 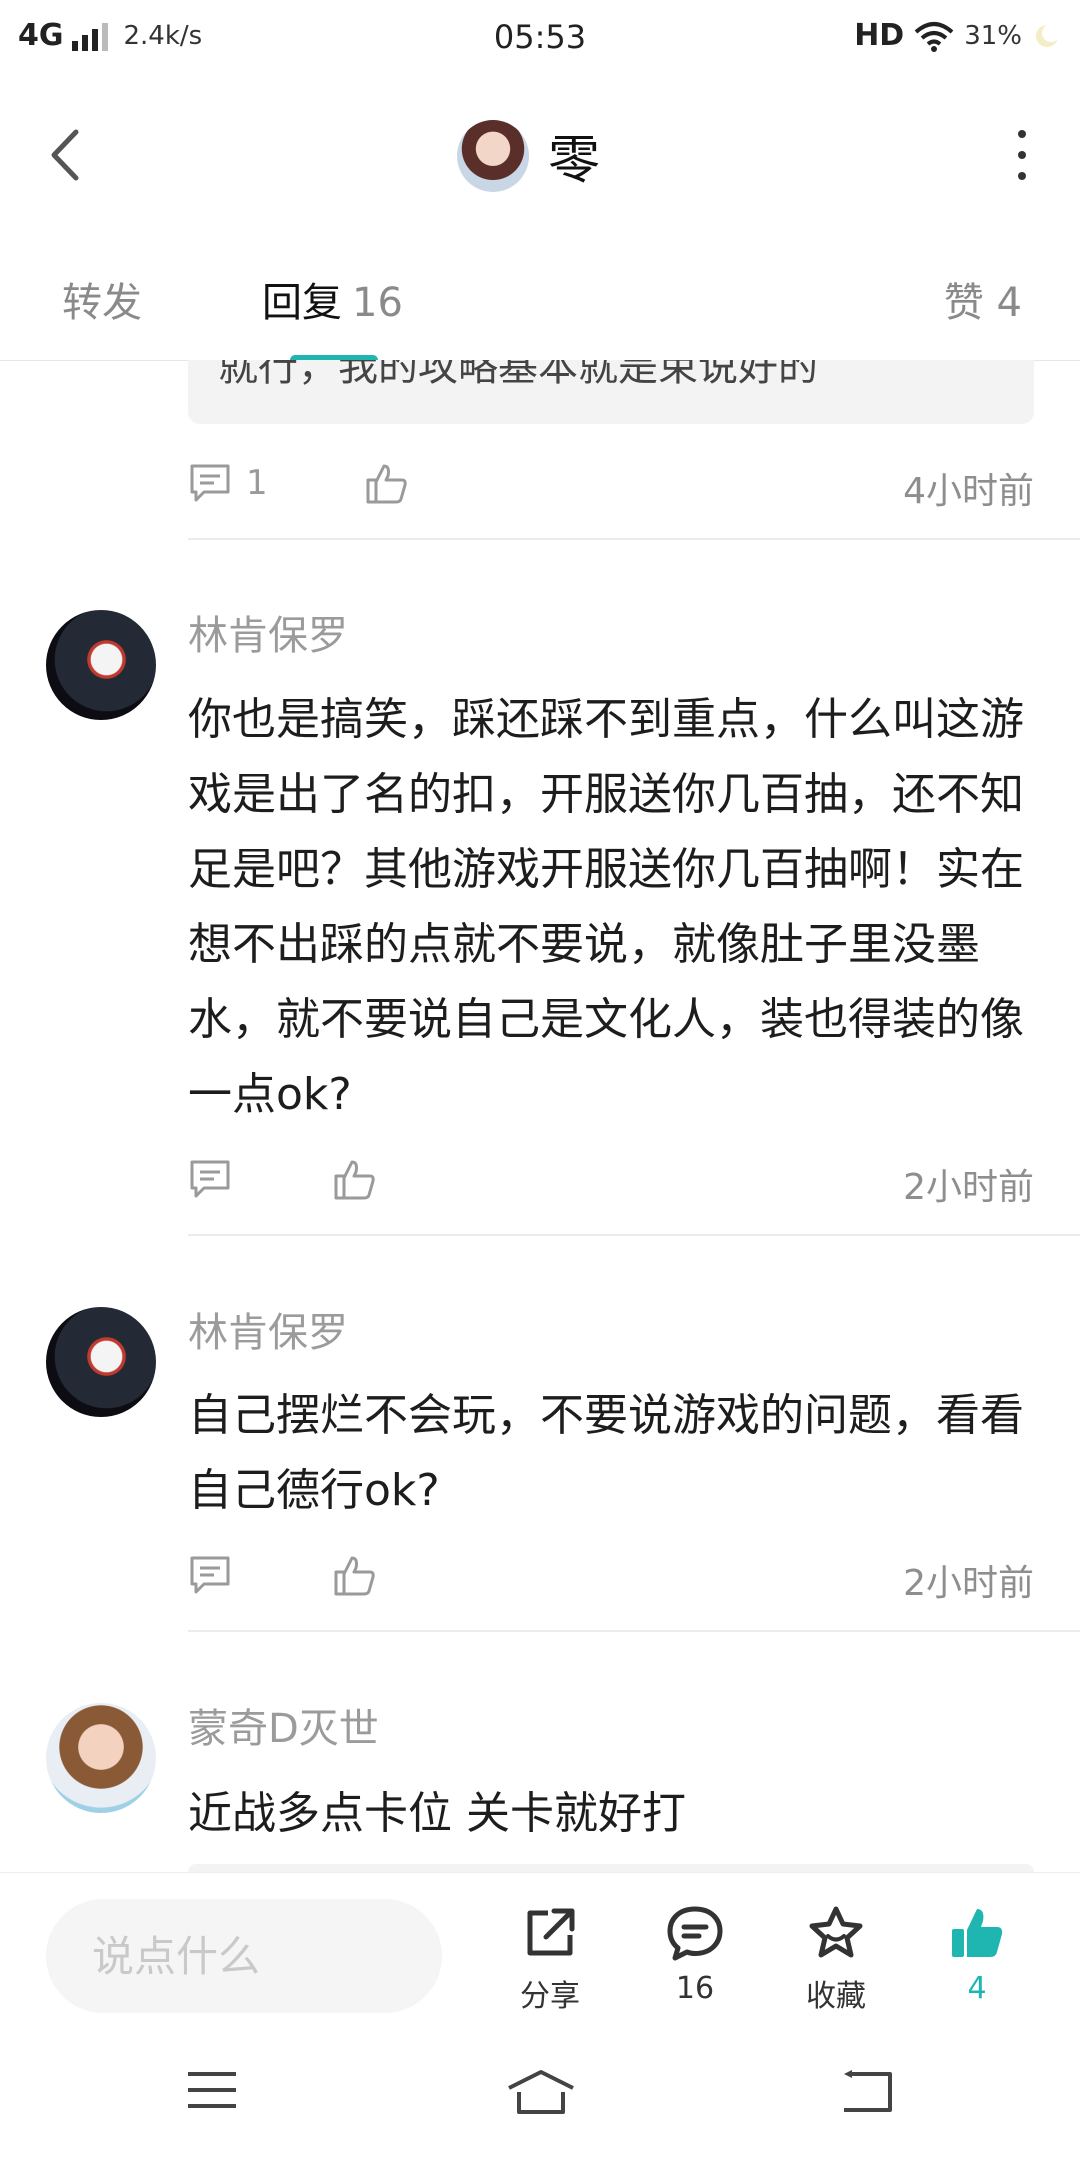 I want to click on home-icon, so click(x=541, y=2092).